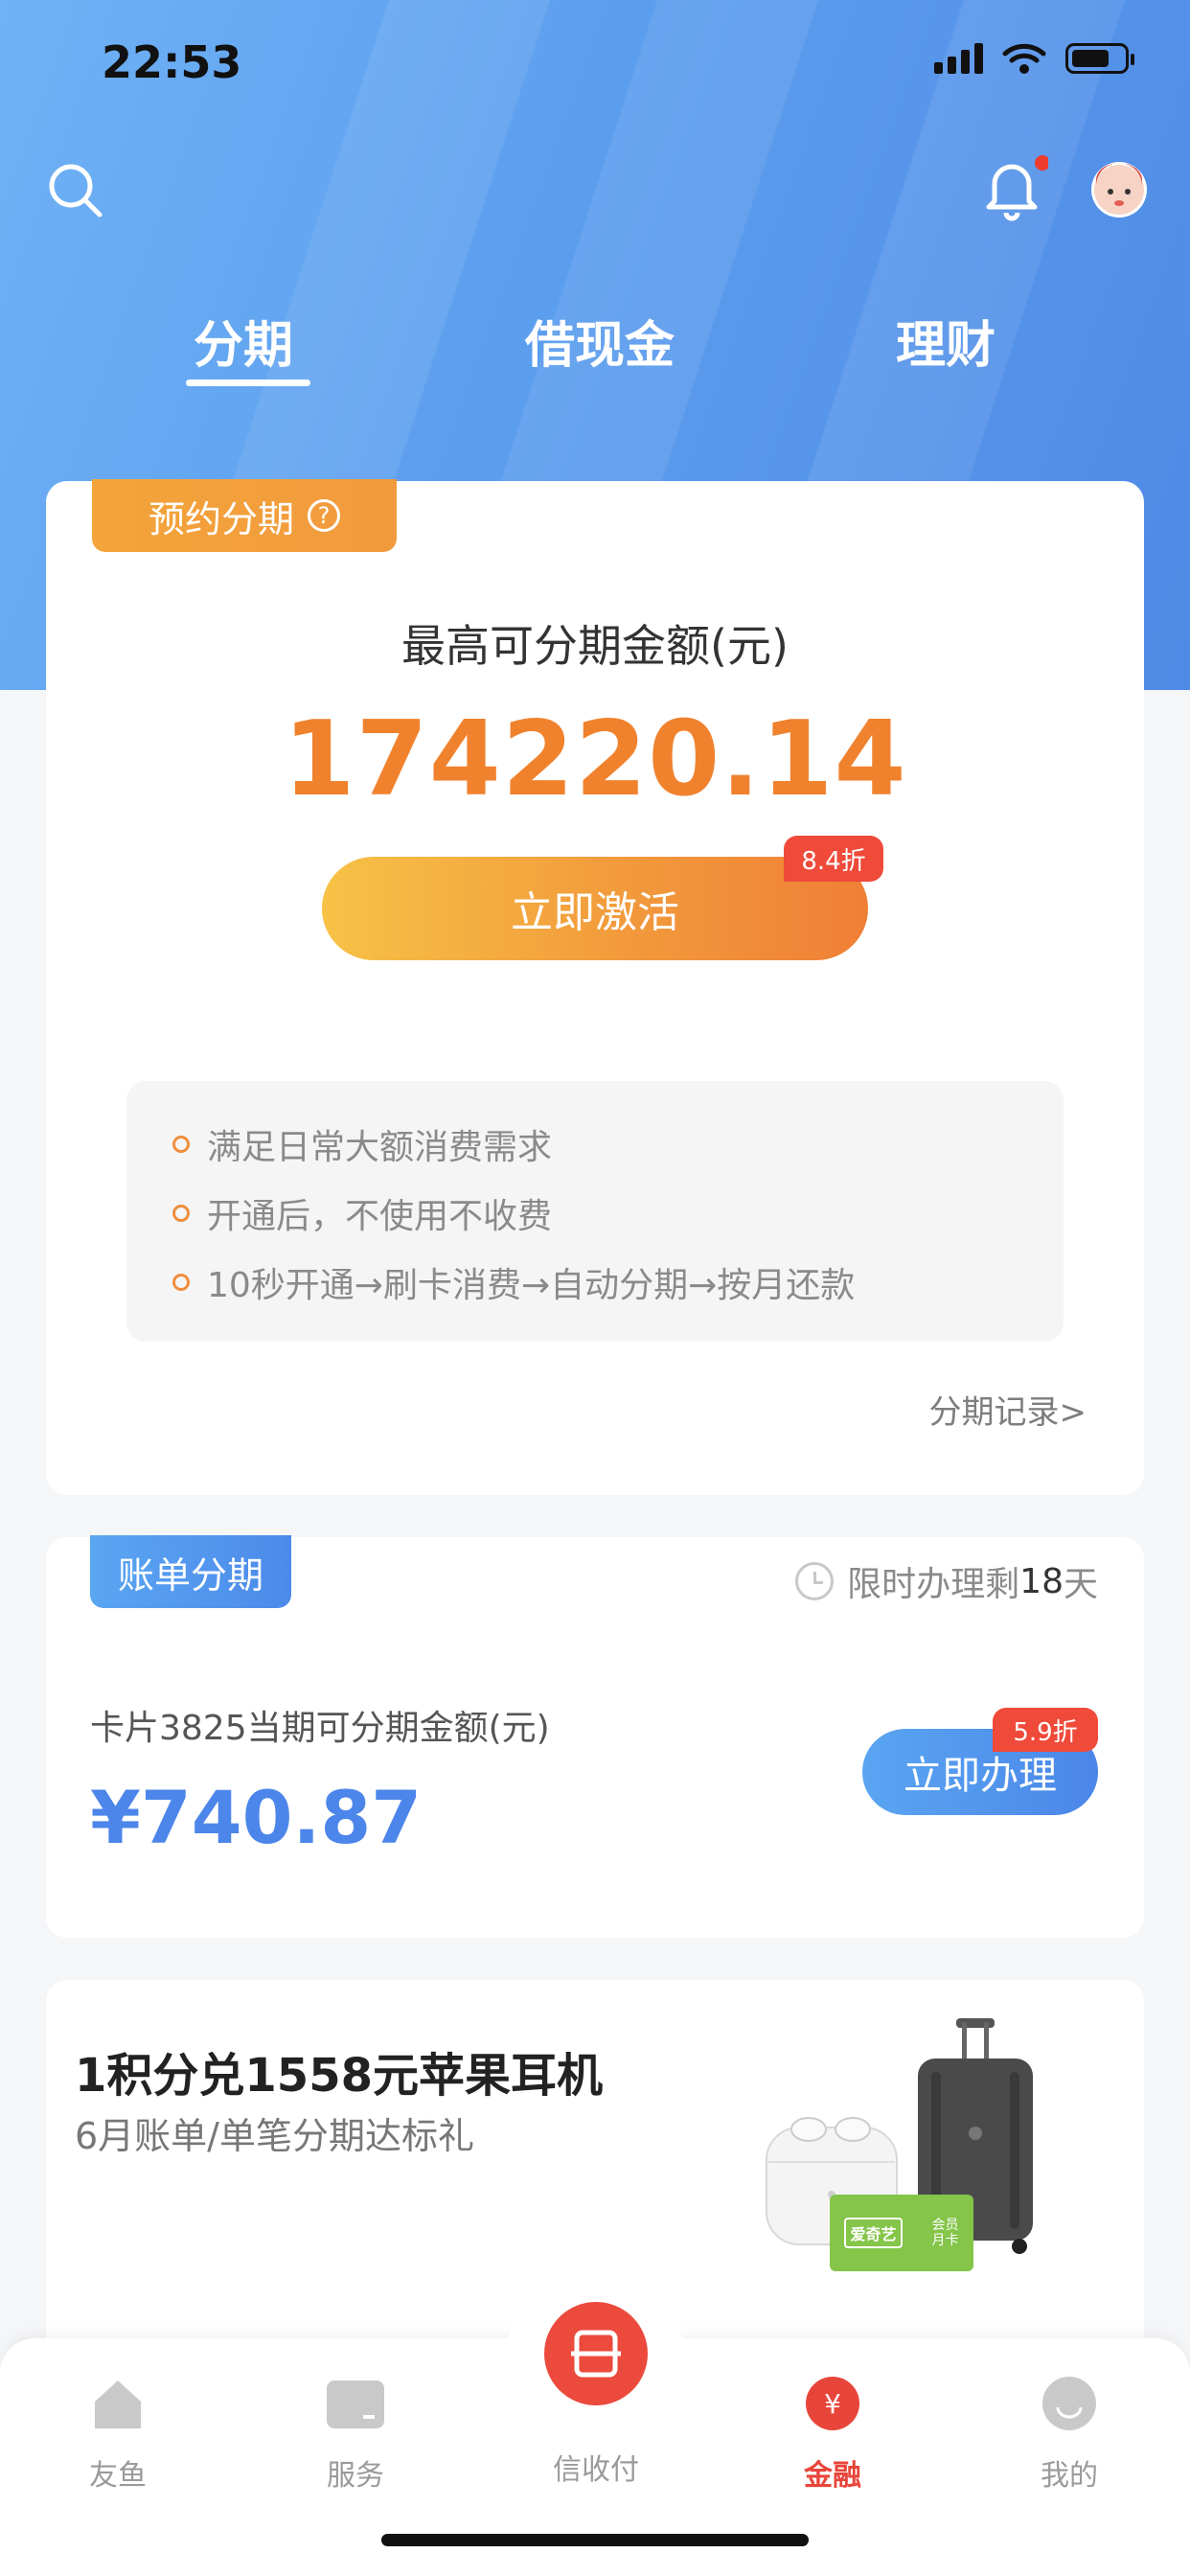 The height and width of the screenshot is (2576, 1190). What do you see at coordinates (1100, 58) in the screenshot?
I see `battery-icon` at bounding box center [1100, 58].